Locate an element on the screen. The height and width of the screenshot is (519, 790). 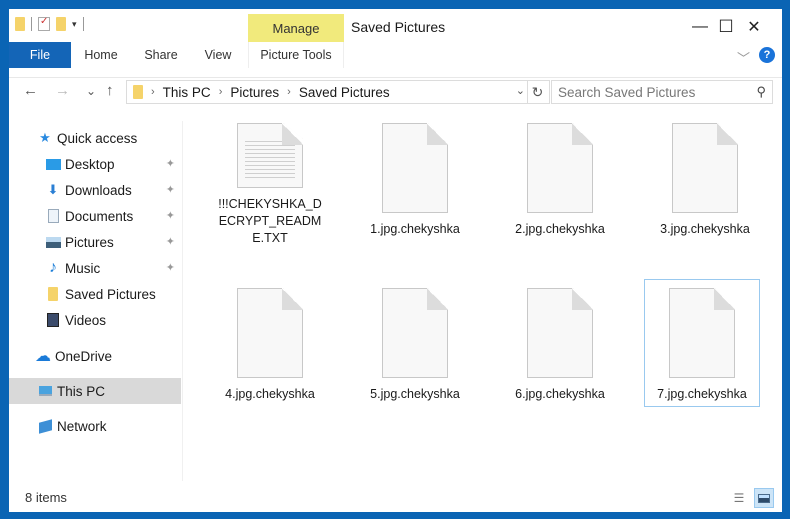
tab-file: File is located at coordinates (40, 55).